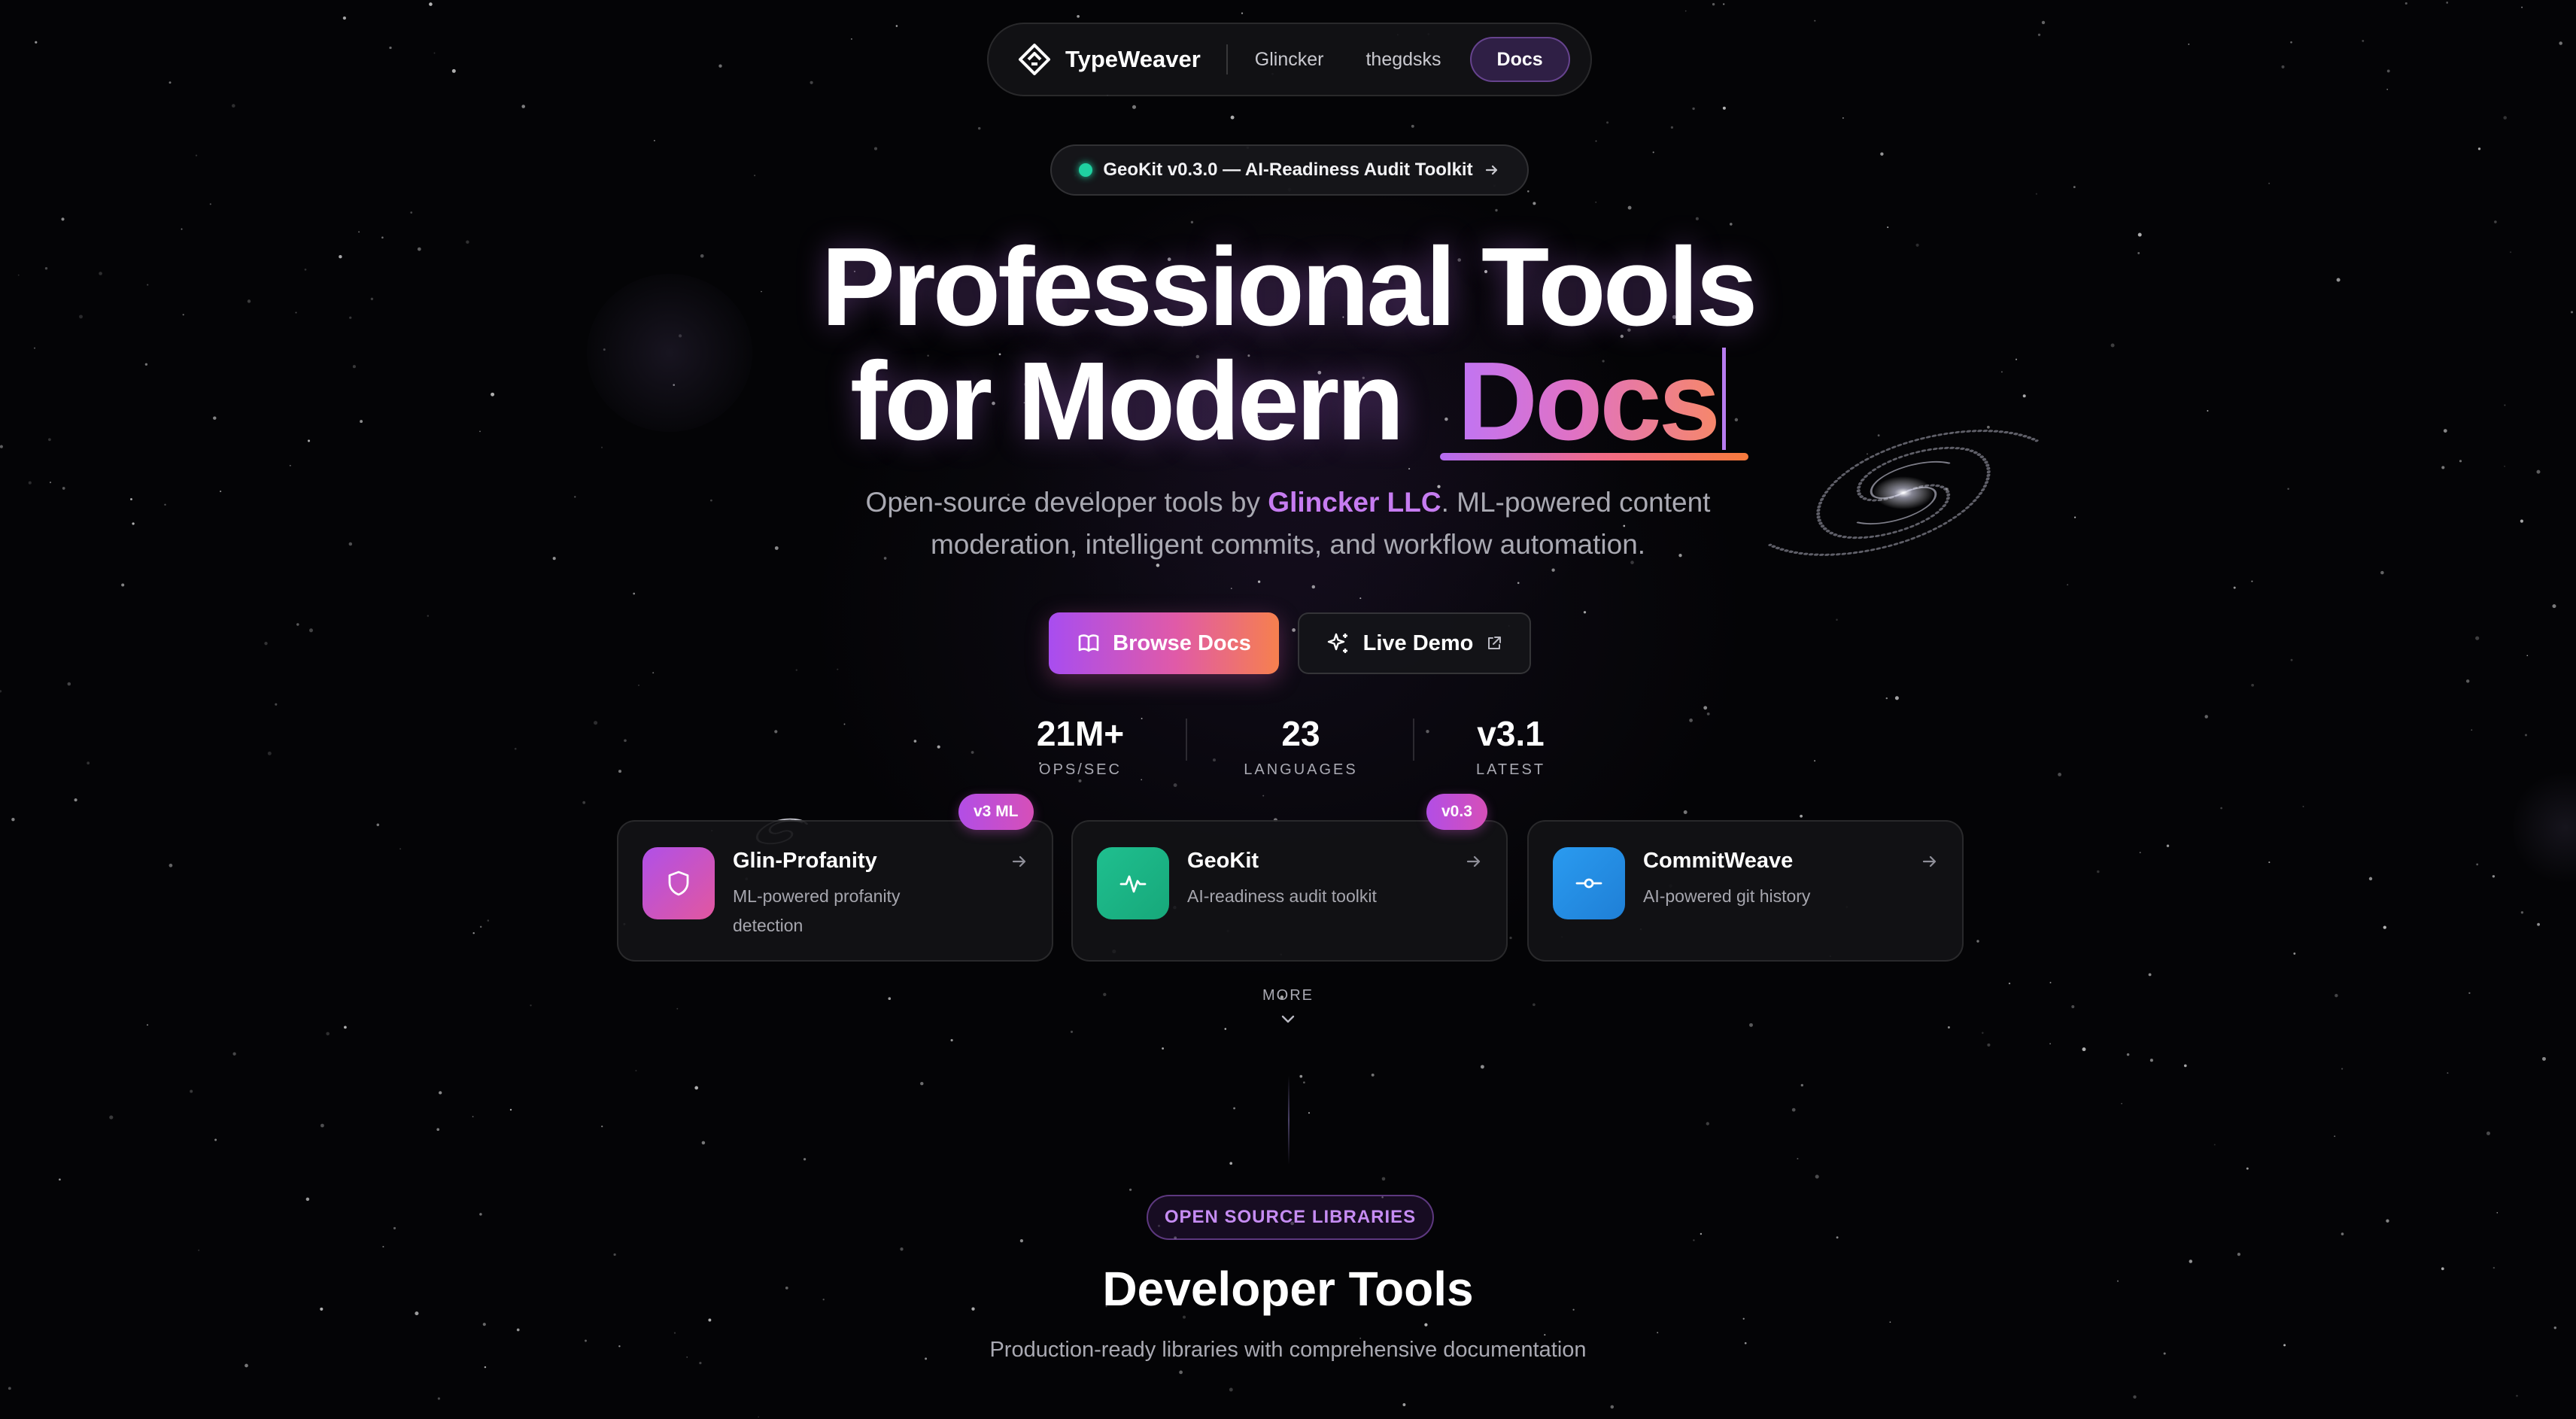  I want to click on stat-ops: 21M+ OPS/SEC, so click(1080, 746).